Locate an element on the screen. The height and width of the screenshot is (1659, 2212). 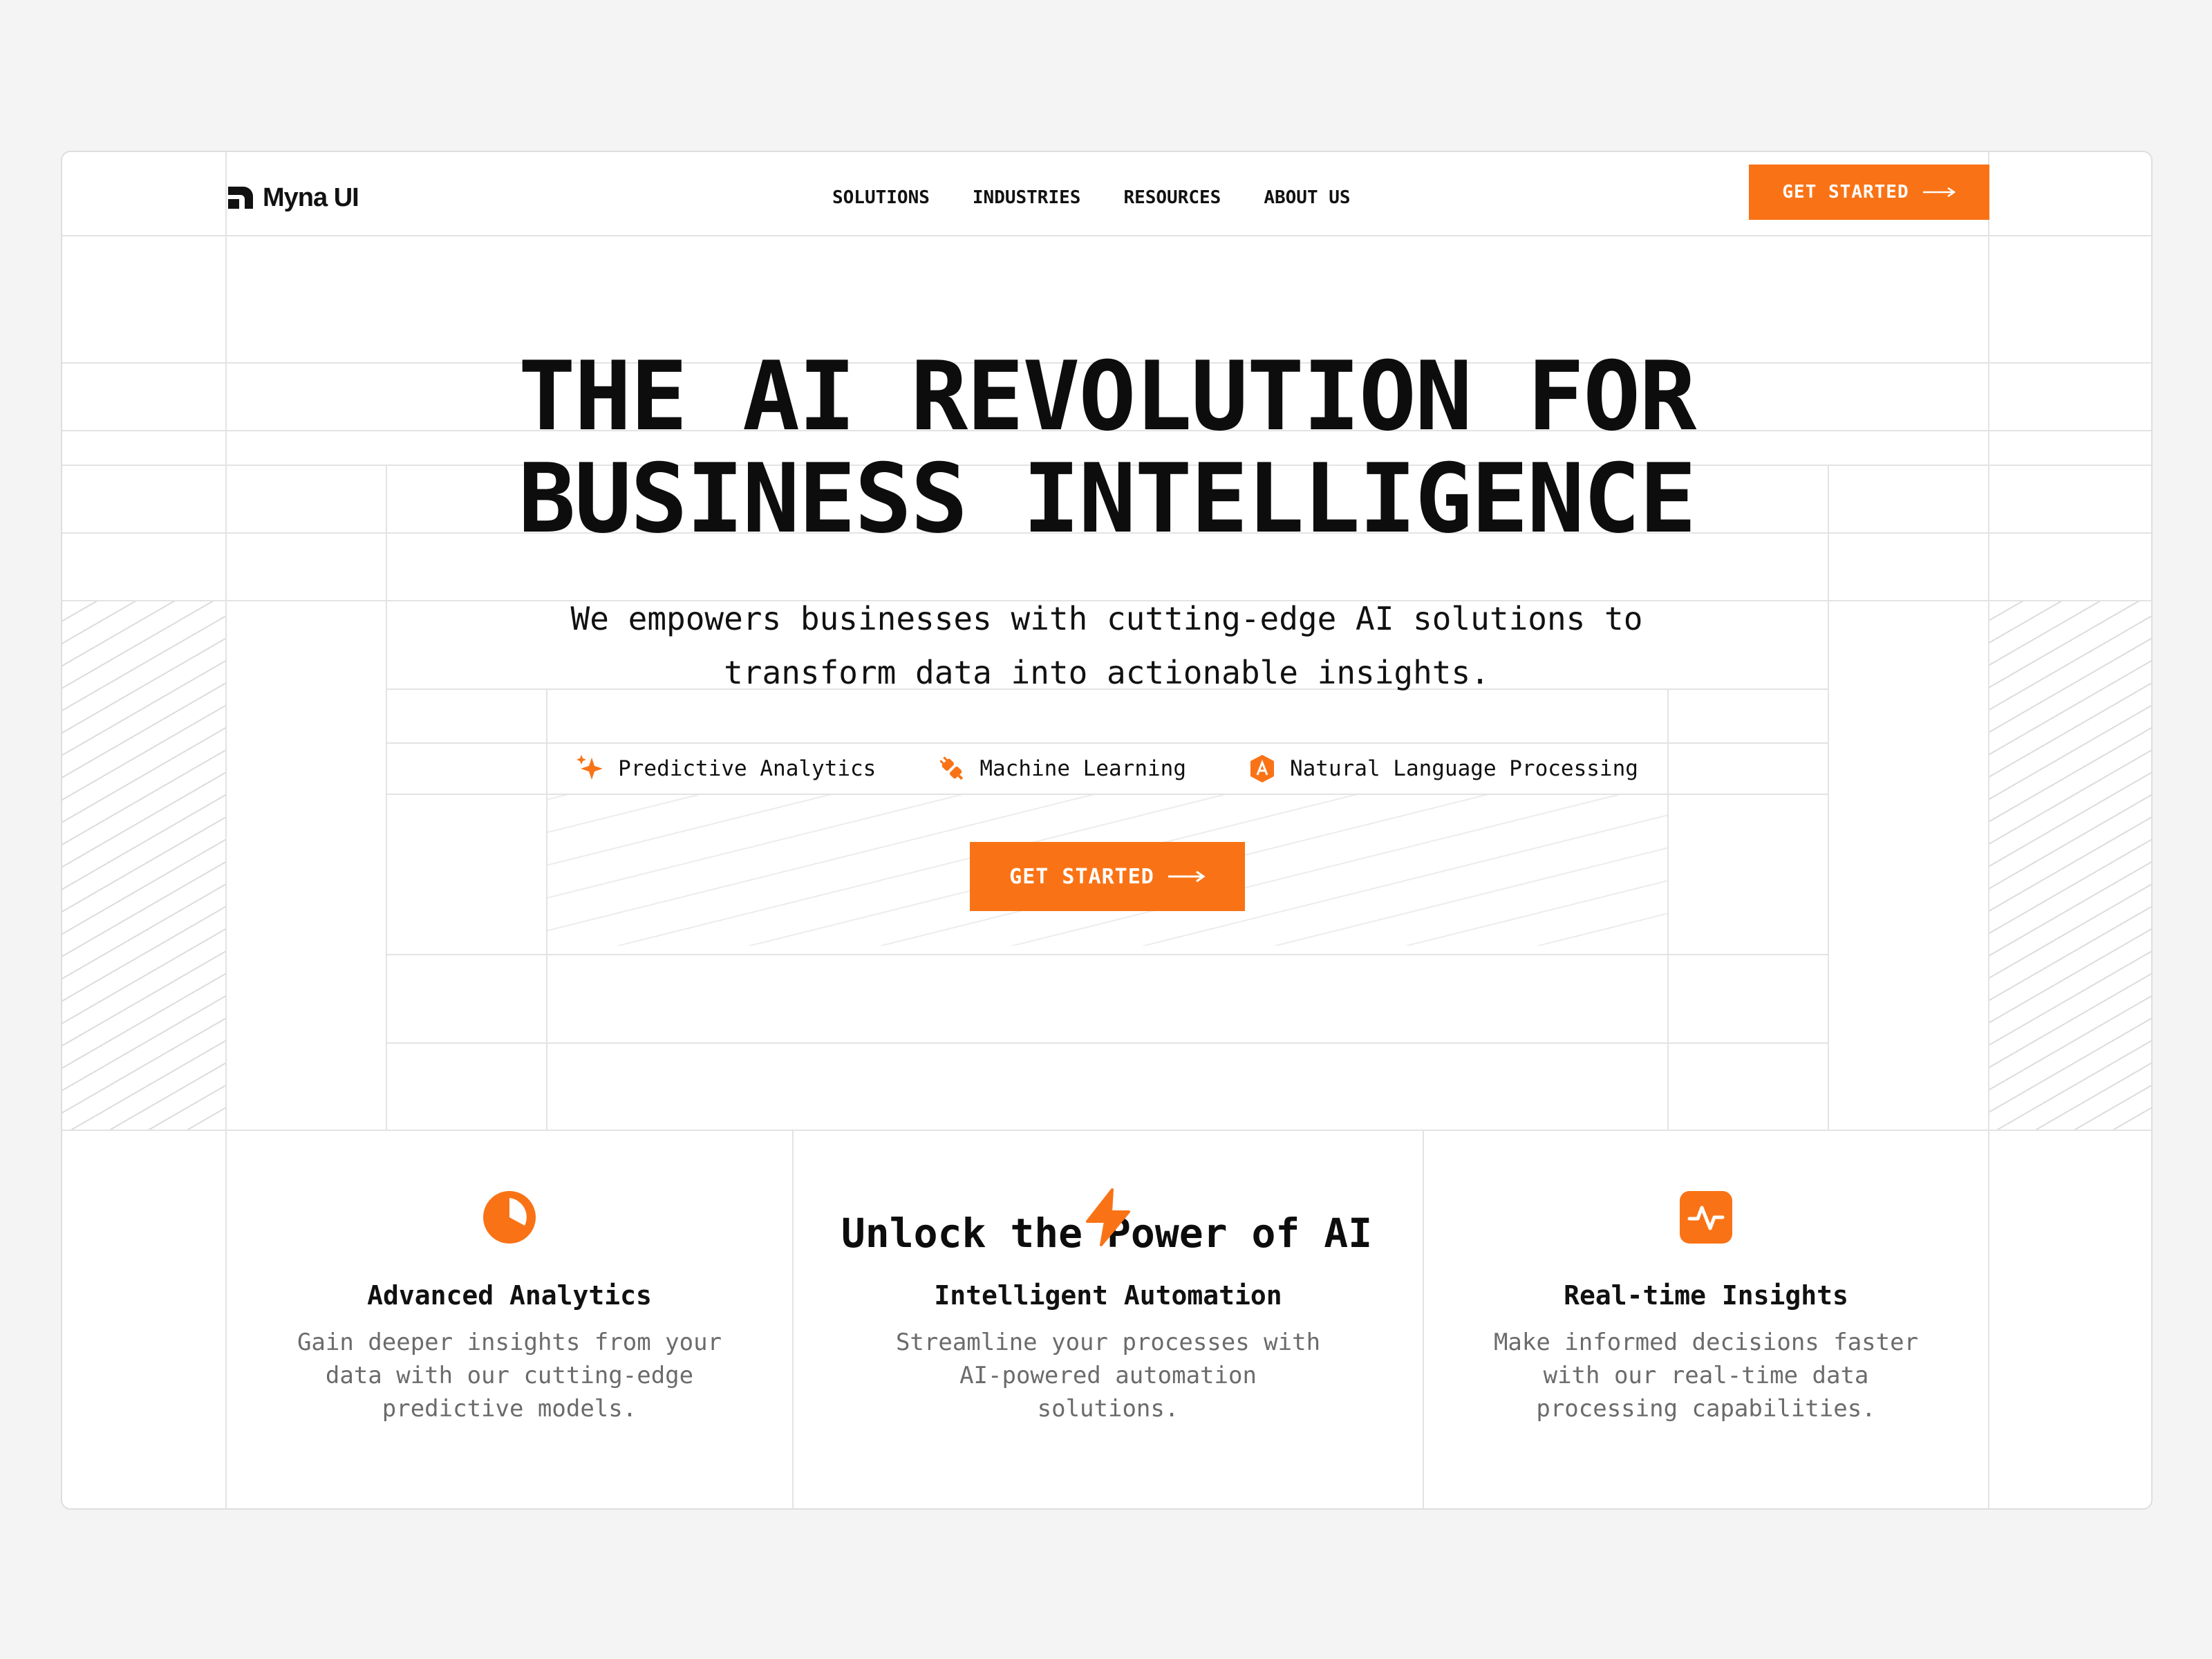
feature-nlp: Natural Language Processing is located at coordinates (1442, 768).